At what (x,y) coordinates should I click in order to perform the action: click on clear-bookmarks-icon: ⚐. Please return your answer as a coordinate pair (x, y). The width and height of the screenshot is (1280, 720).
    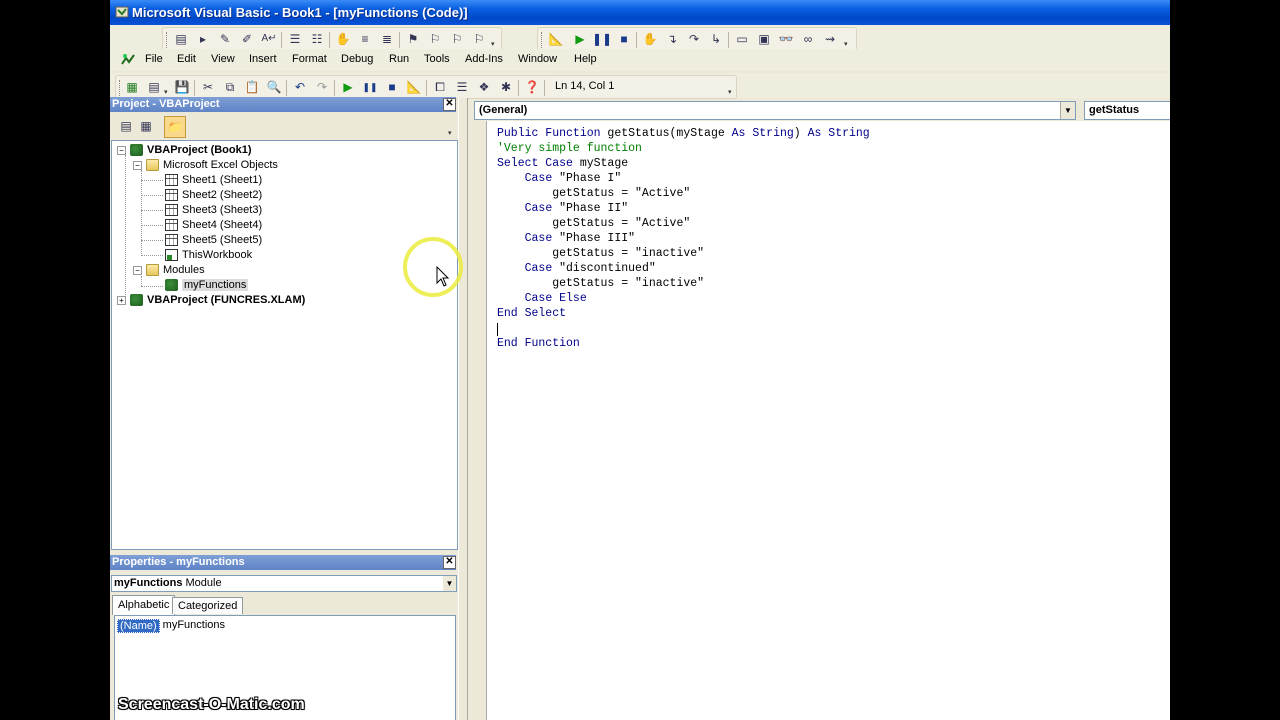
    Looking at the image, I should click on (479, 39).